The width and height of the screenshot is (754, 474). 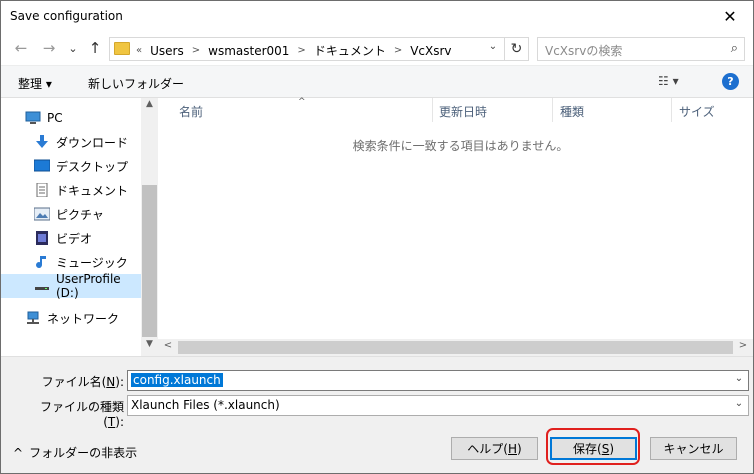 What do you see at coordinates (81, 414) in the screenshot?
I see `filetype-label: ファイルの種類(T):` at bounding box center [81, 414].